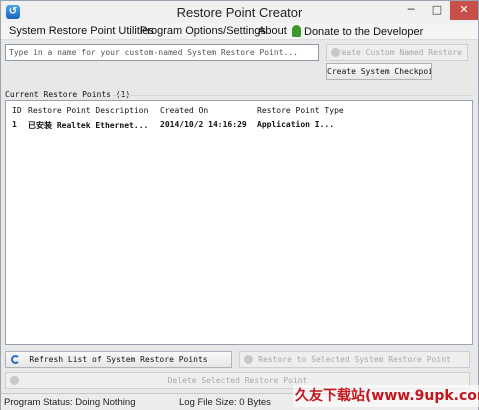 The width and height of the screenshot is (479, 410). Describe the element at coordinates (203, 124) in the screenshot. I see `row-created-on: 2014/10/2 14:16:29` at that location.